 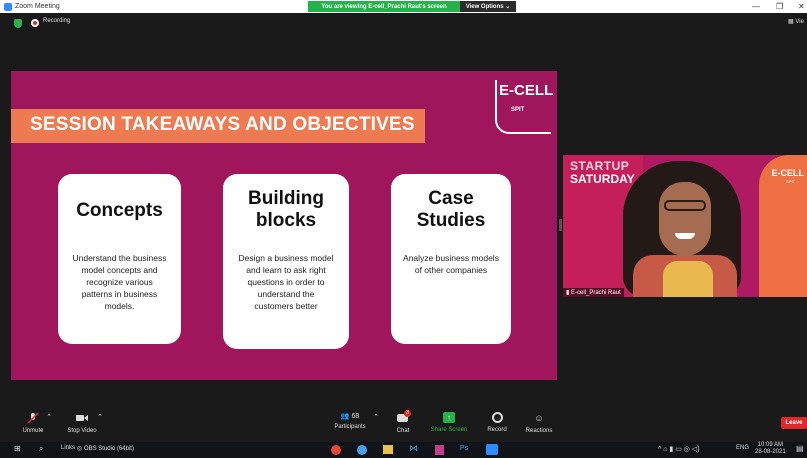 I want to click on card-body-line: Design a business model, so click(x=286, y=258).